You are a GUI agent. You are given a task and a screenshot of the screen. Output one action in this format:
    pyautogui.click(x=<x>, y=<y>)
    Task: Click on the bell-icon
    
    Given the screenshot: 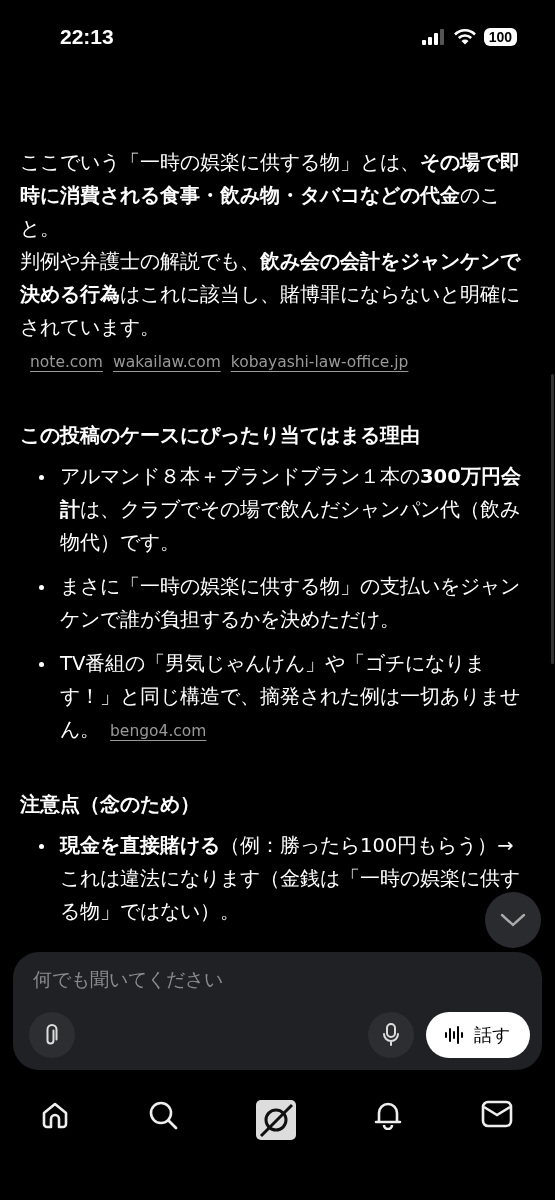 What is the action you would take?
    pyautogui.click(x=388, y=1115)
    